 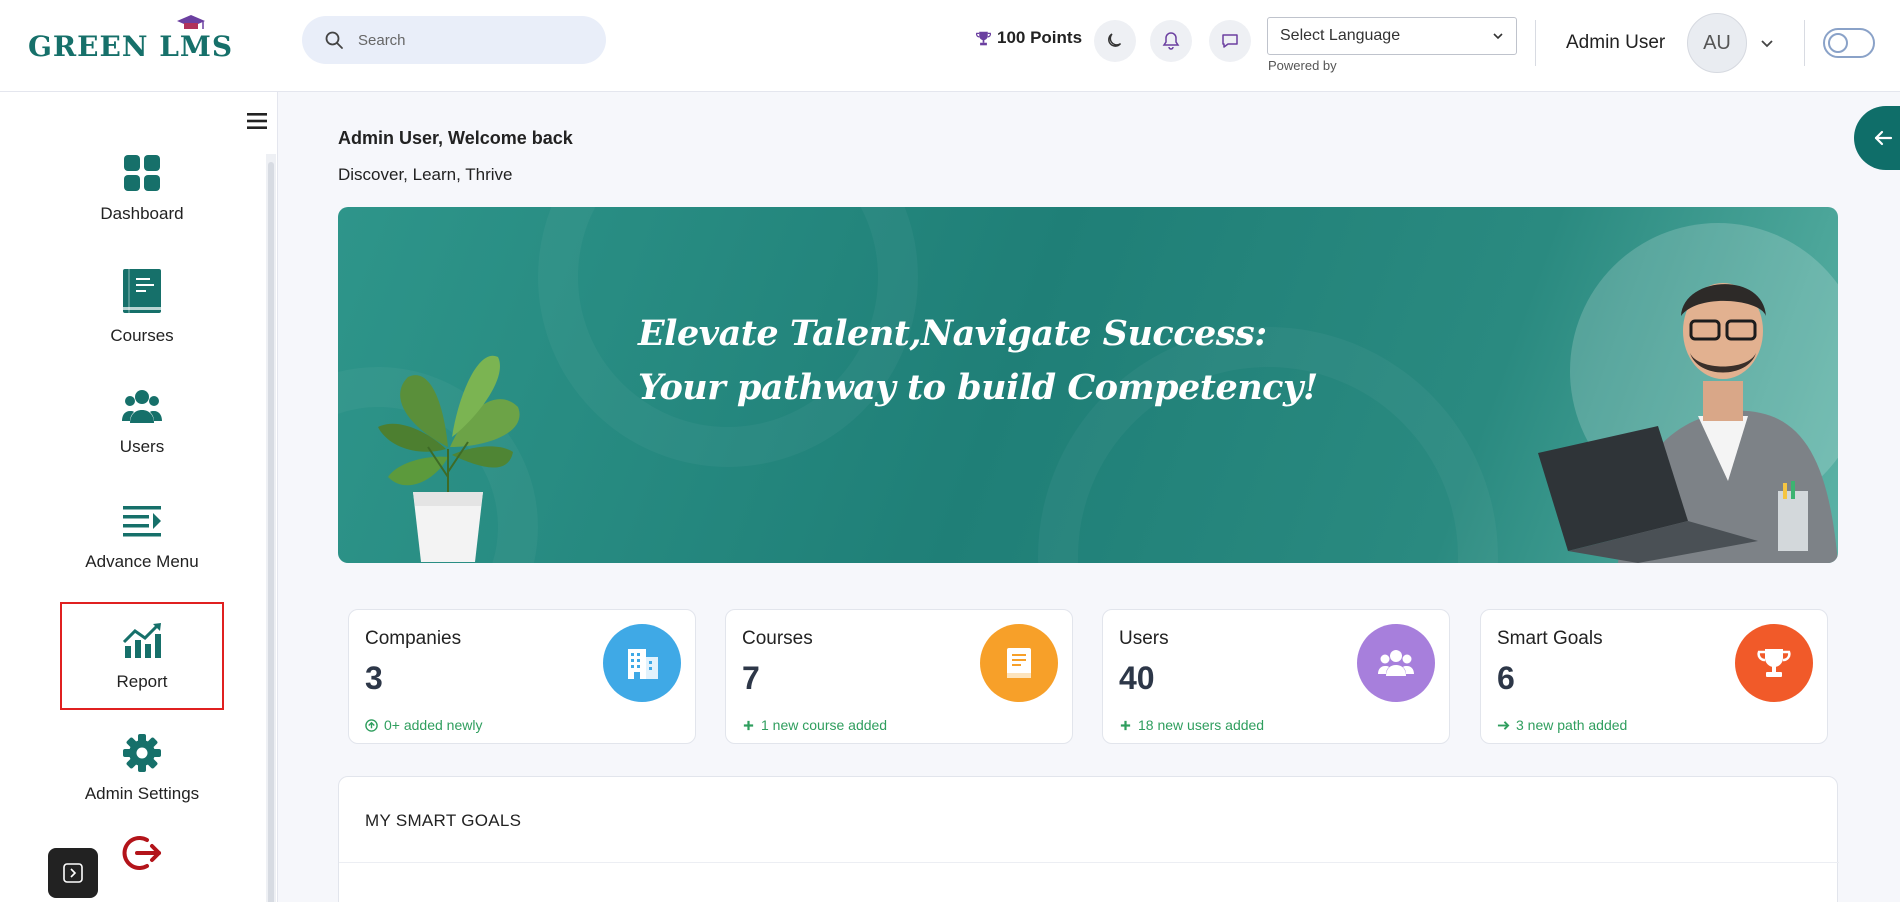 What do you see at coordinates (374, 678) in the screenshot?
I see `stat-value: 3` at bounding box center [374, 678].